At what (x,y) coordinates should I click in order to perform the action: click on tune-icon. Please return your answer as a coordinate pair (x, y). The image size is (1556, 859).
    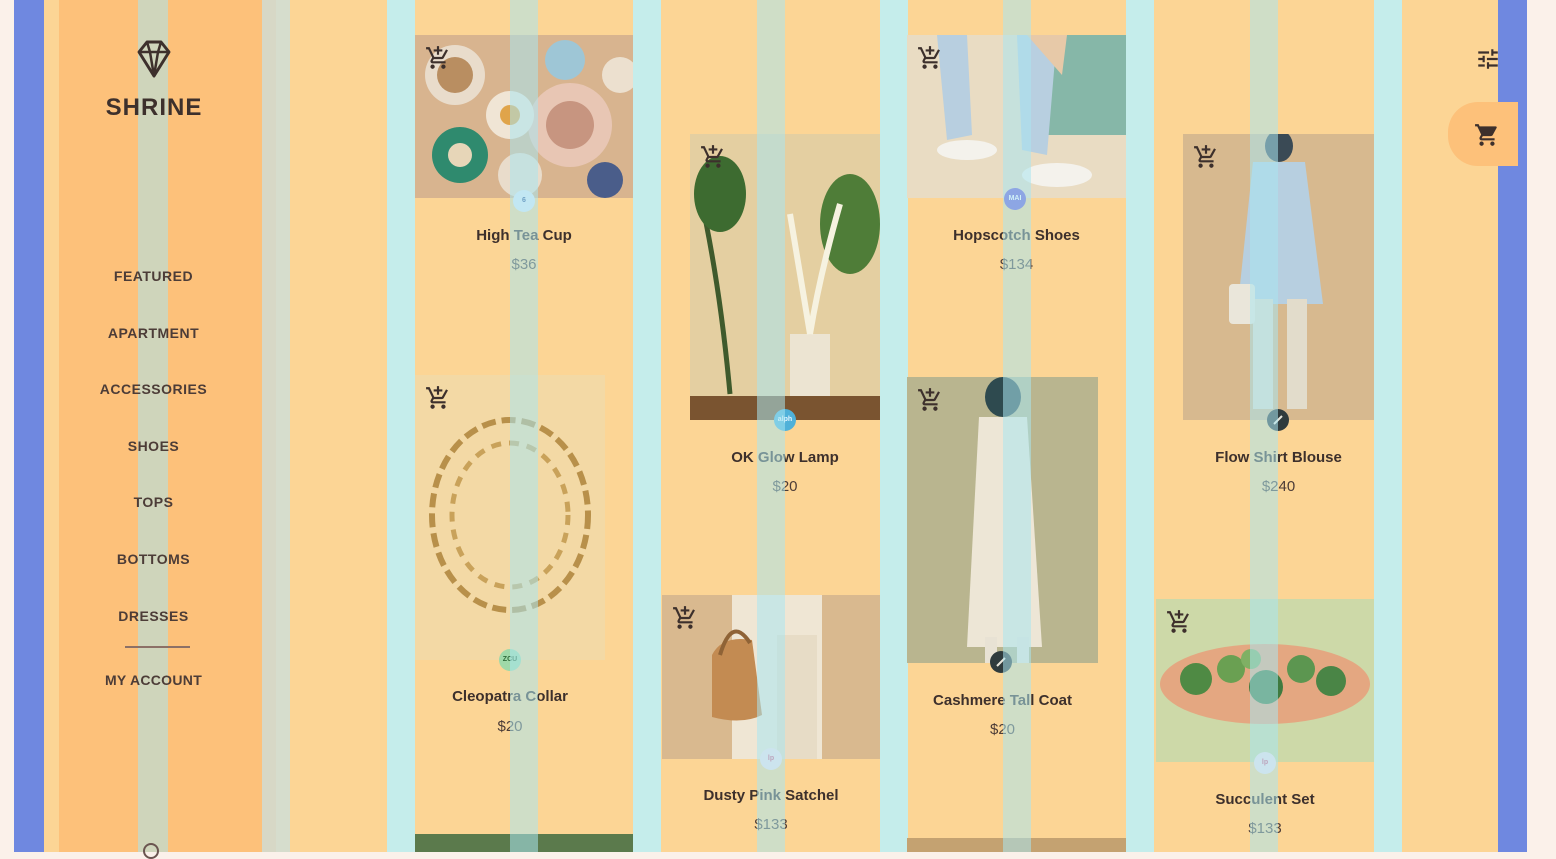
    Looking at the image, I should click on (1488, 59).